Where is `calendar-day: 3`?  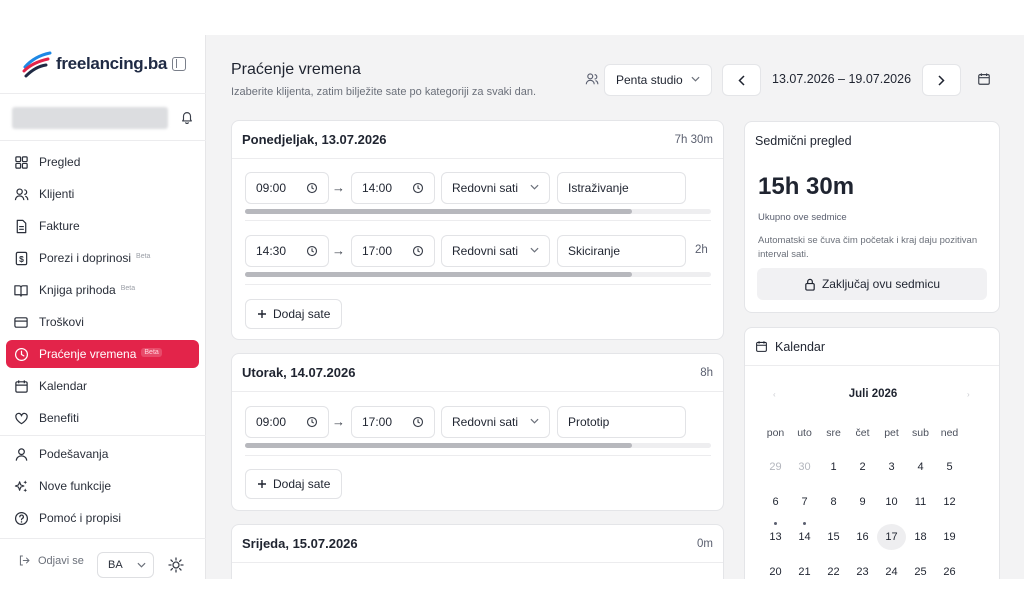
calendar-day: 3 is located at coordinates (891, 467).